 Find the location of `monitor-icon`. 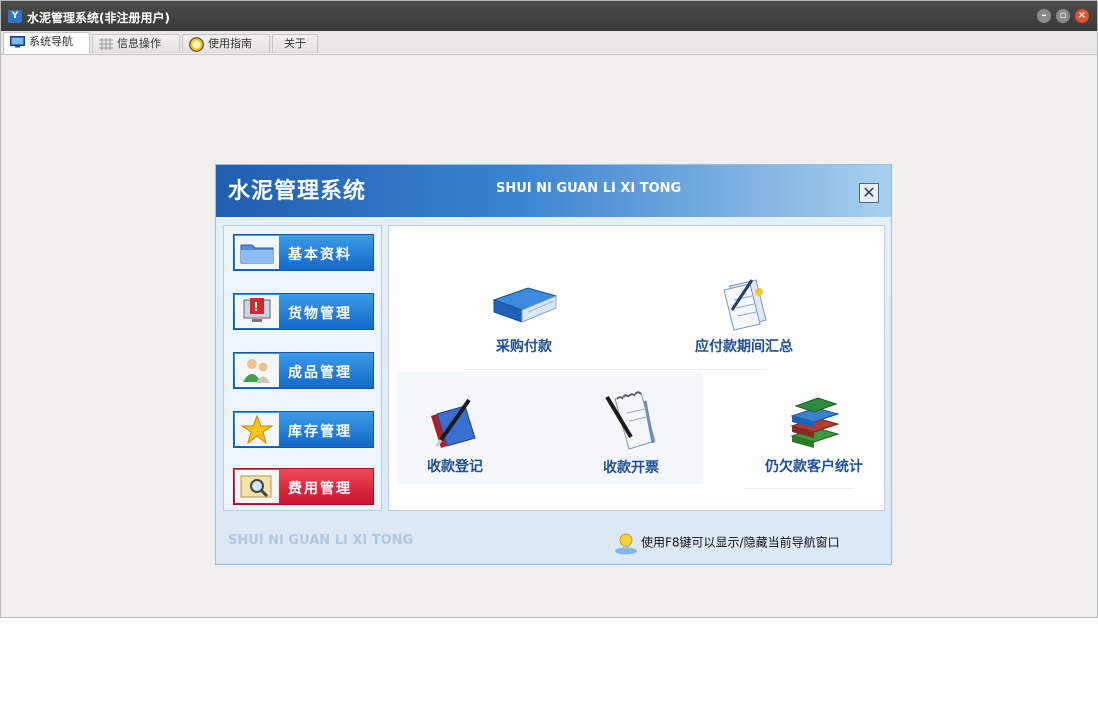

monitor-icon is located at coordinates (17, 42).